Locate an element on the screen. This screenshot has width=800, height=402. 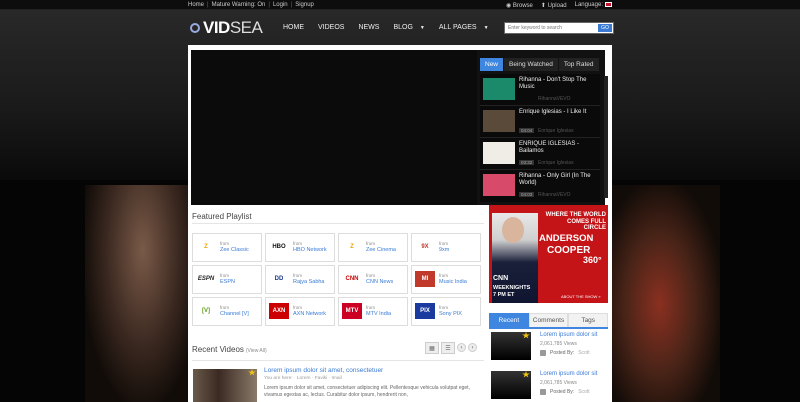
caret-down-icon: ▼ is located at coordinates (422, 28).